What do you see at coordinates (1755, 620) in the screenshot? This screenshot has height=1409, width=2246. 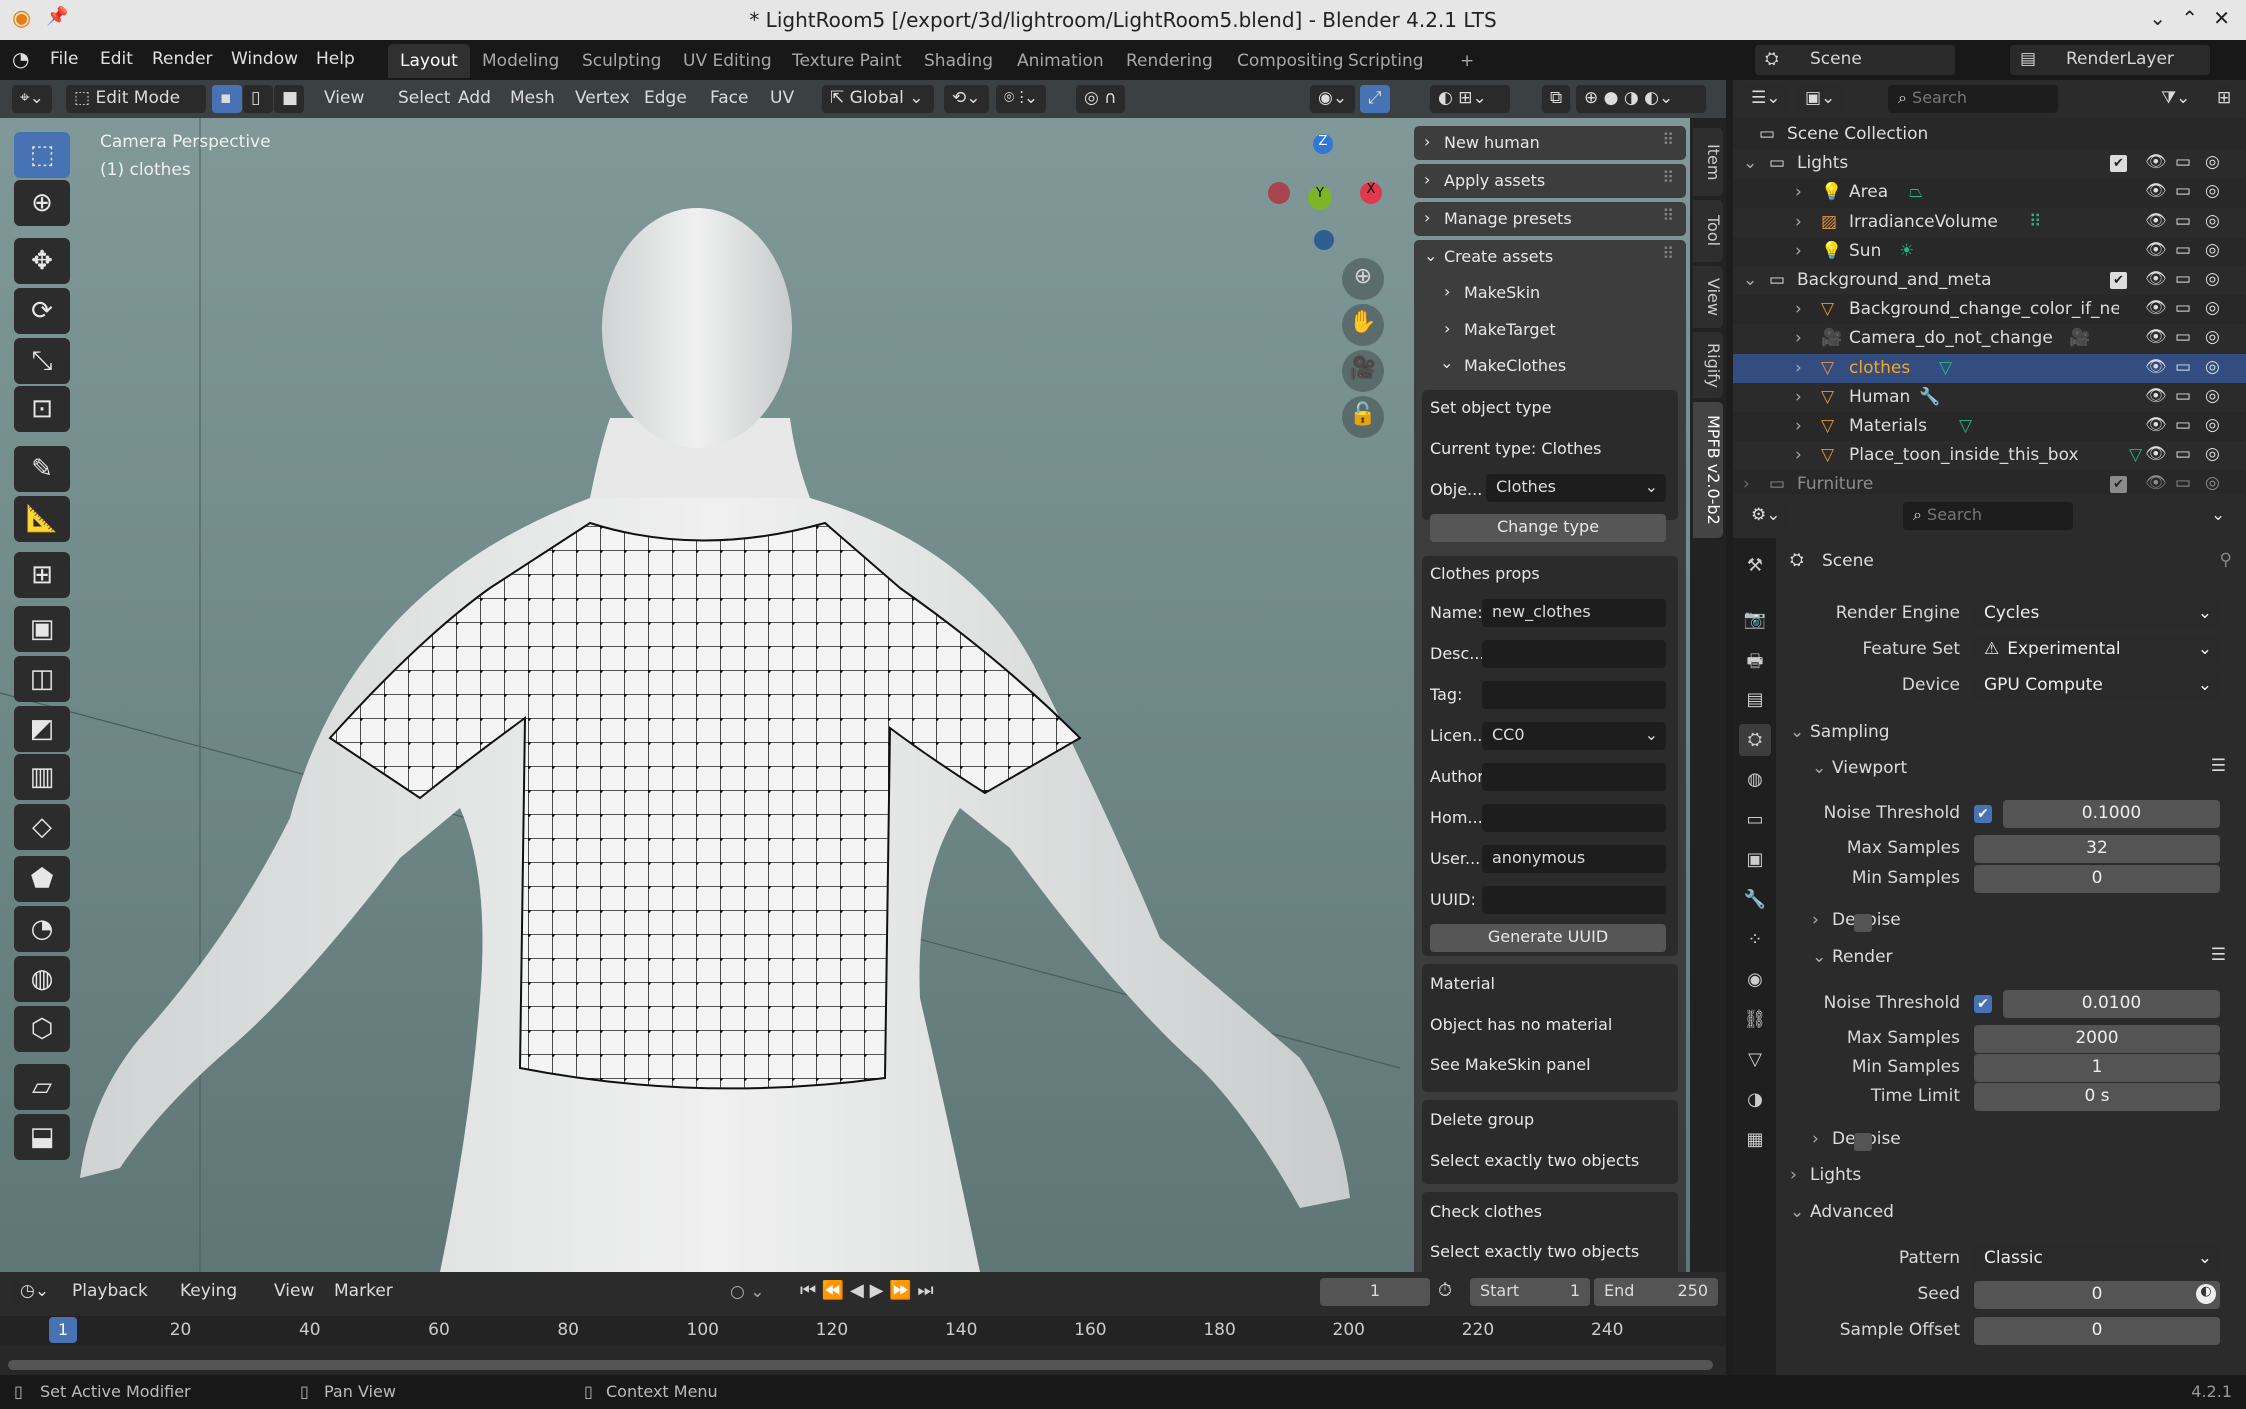 I see `properties-tab-render-icon: 📷` at bounding box center [1755, 620].